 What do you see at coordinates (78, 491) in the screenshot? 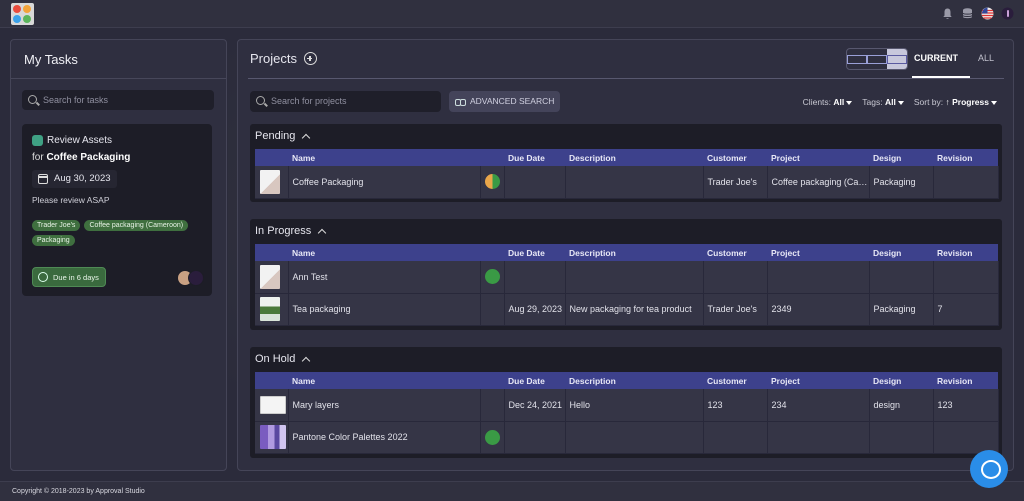
I see `copyright-text: Copyright © 2018-2023 by Approval Studio` at bounding box center [78, 491].